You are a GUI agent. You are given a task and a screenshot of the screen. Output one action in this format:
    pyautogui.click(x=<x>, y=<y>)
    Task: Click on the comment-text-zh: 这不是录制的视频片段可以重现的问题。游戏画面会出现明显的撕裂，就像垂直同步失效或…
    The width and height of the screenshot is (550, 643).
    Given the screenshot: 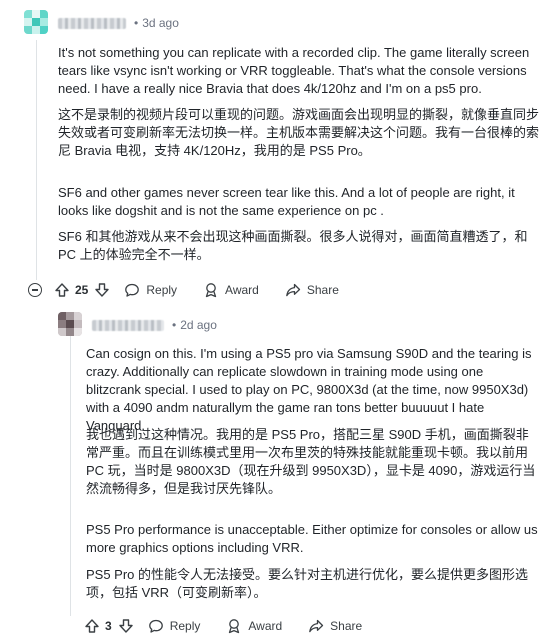 What is the action you would take?
    pyautogui.click(x=299, y=132)
    